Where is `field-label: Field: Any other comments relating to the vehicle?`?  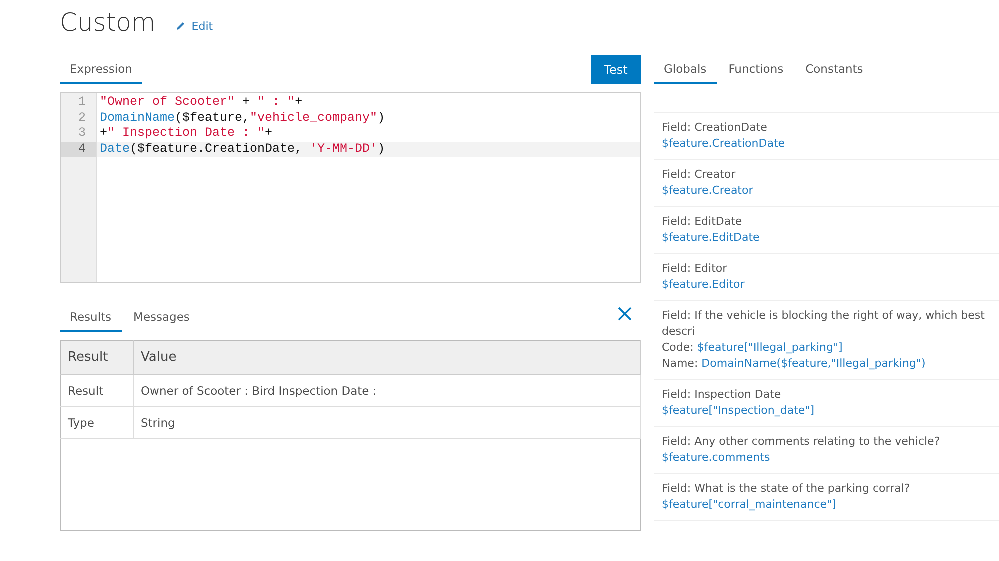
field-label: Field: Any other comments relating to the vehicle? is located at coordinates (802, 442).